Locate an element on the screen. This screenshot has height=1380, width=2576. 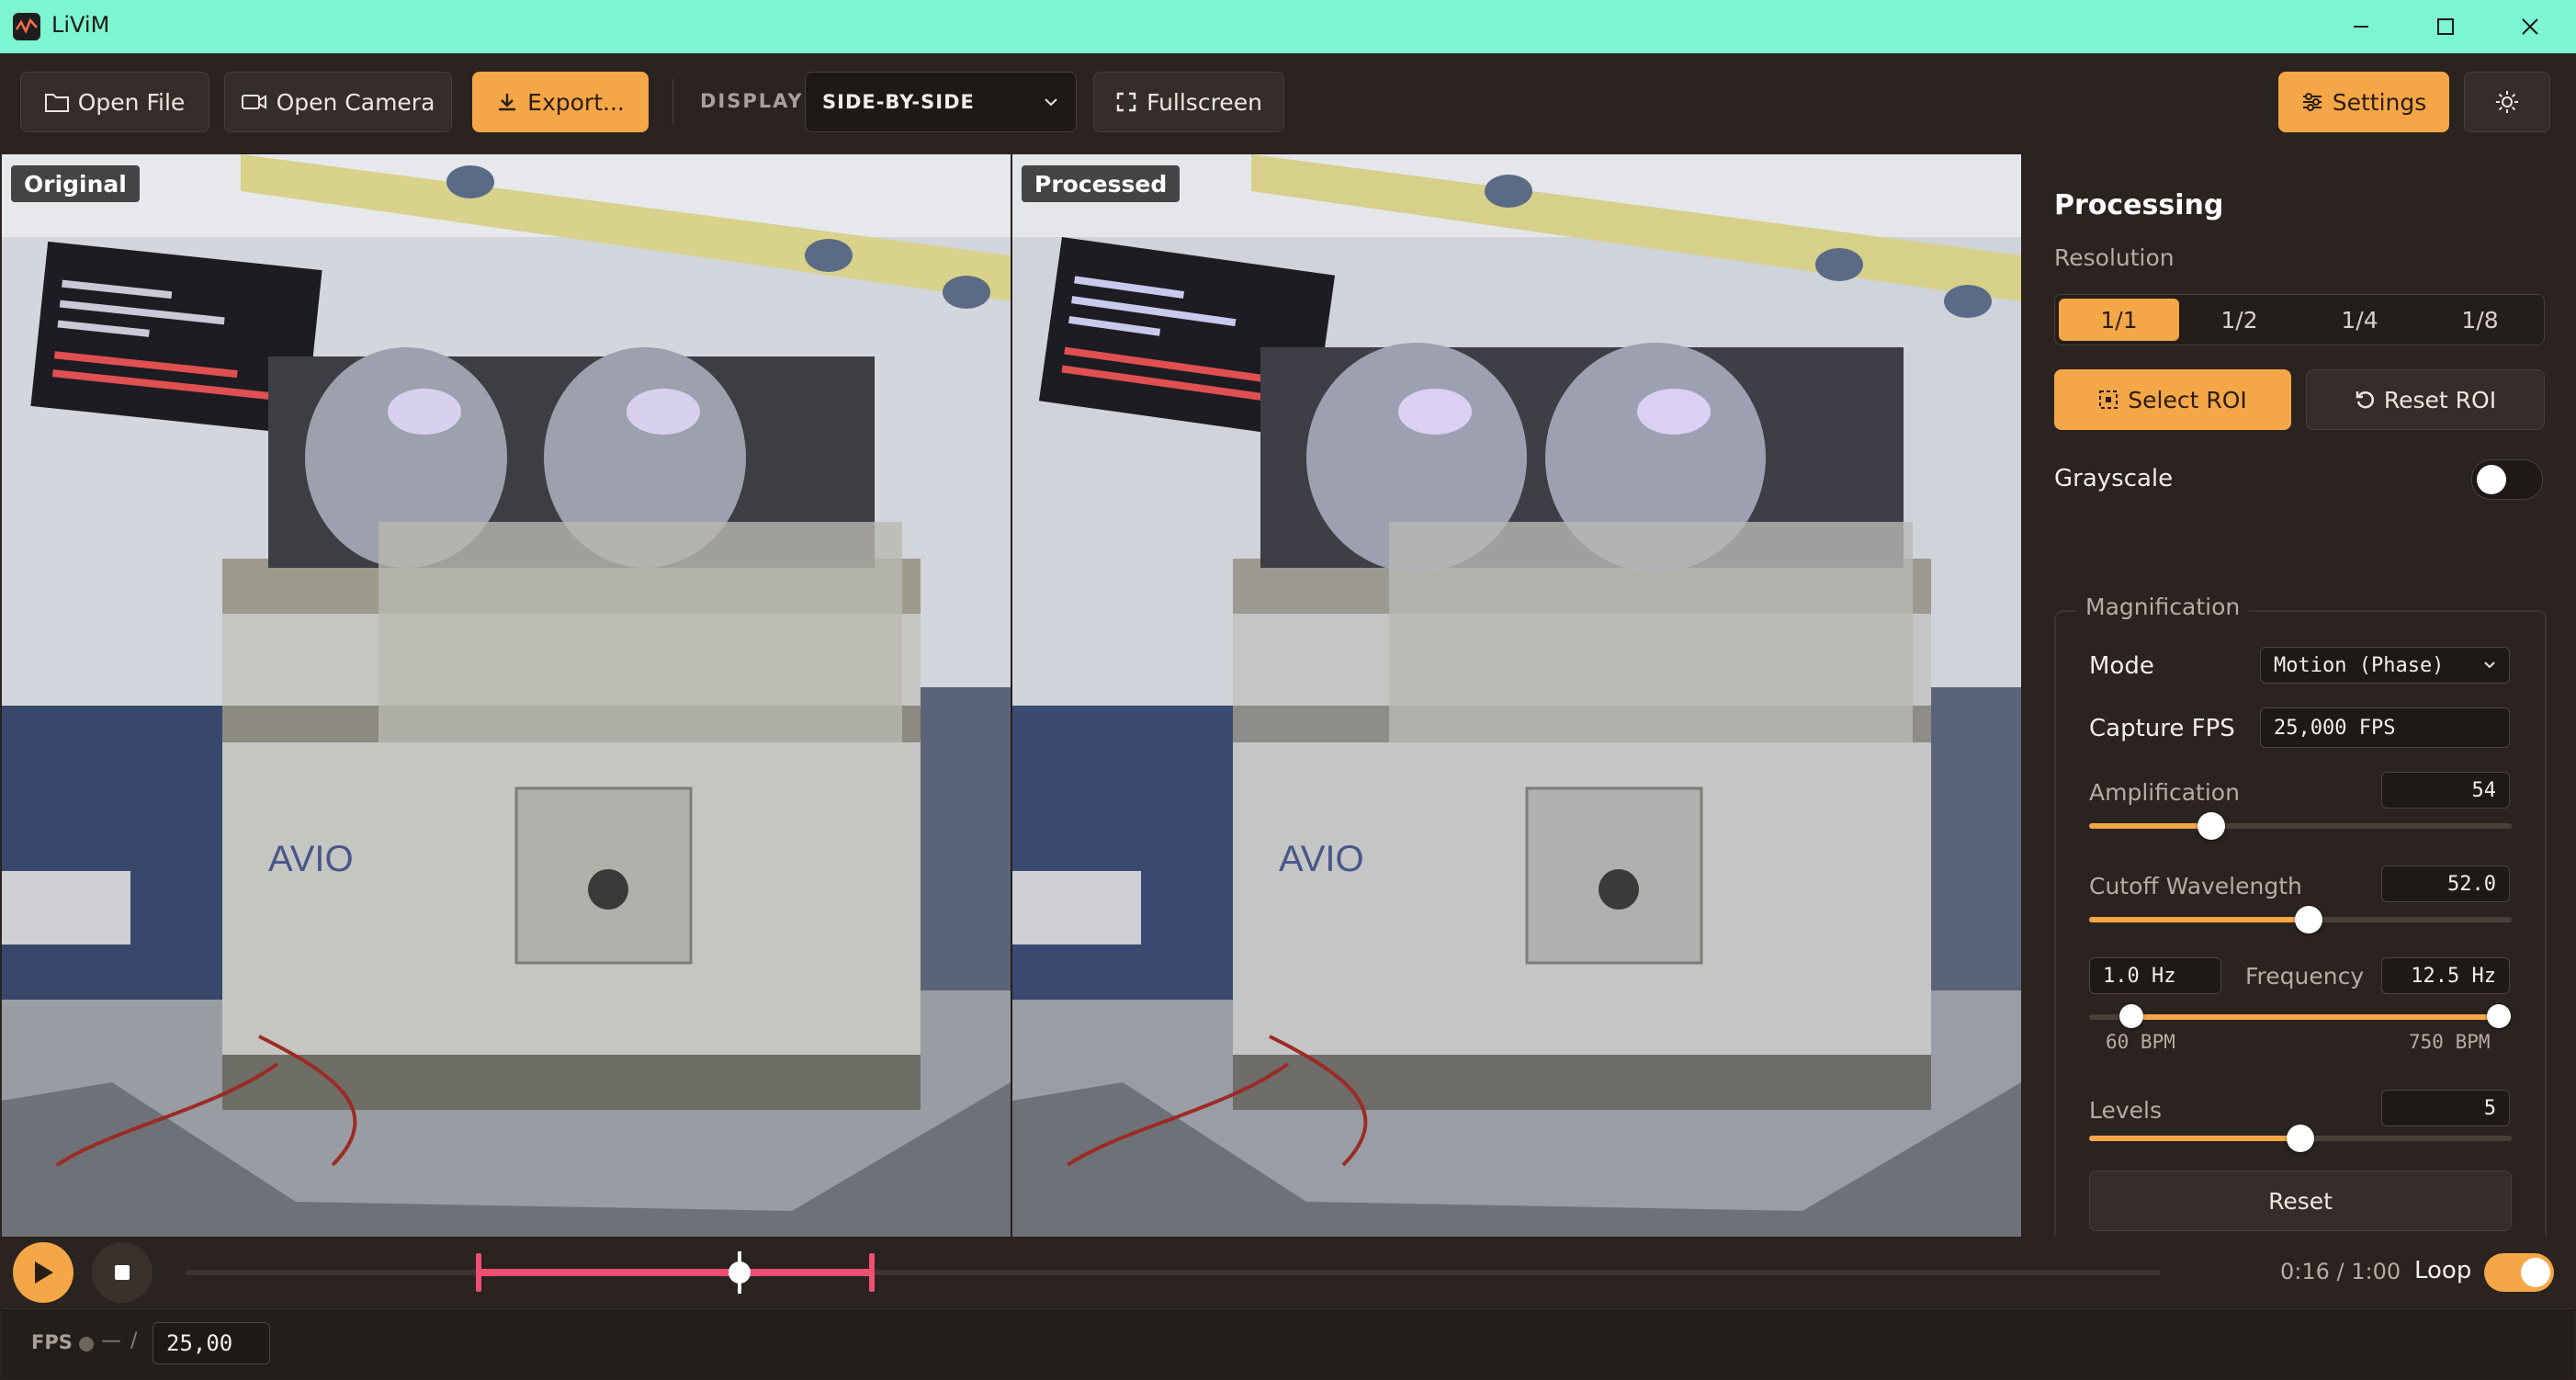
fps-input: 25,00 is located at coordinates (211, 1343).